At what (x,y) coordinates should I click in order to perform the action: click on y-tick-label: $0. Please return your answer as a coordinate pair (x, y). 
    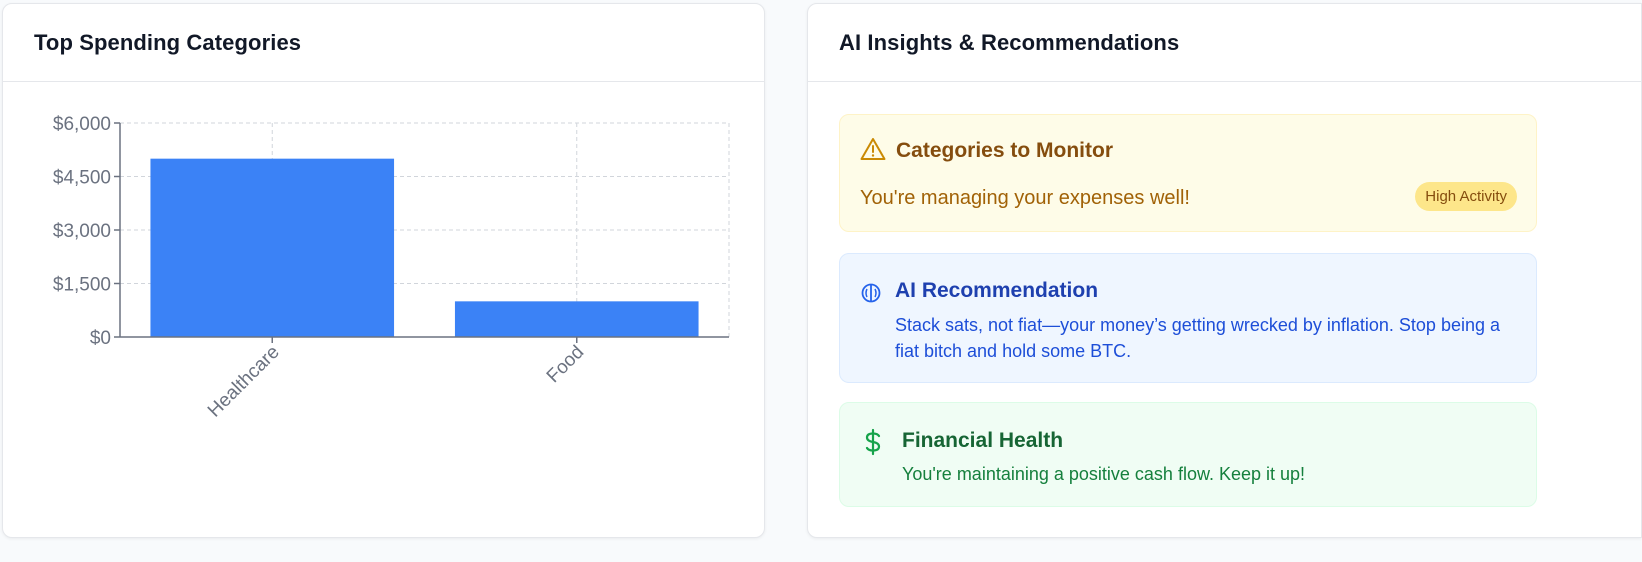
    Looking at the image, I should click on (100, 338).